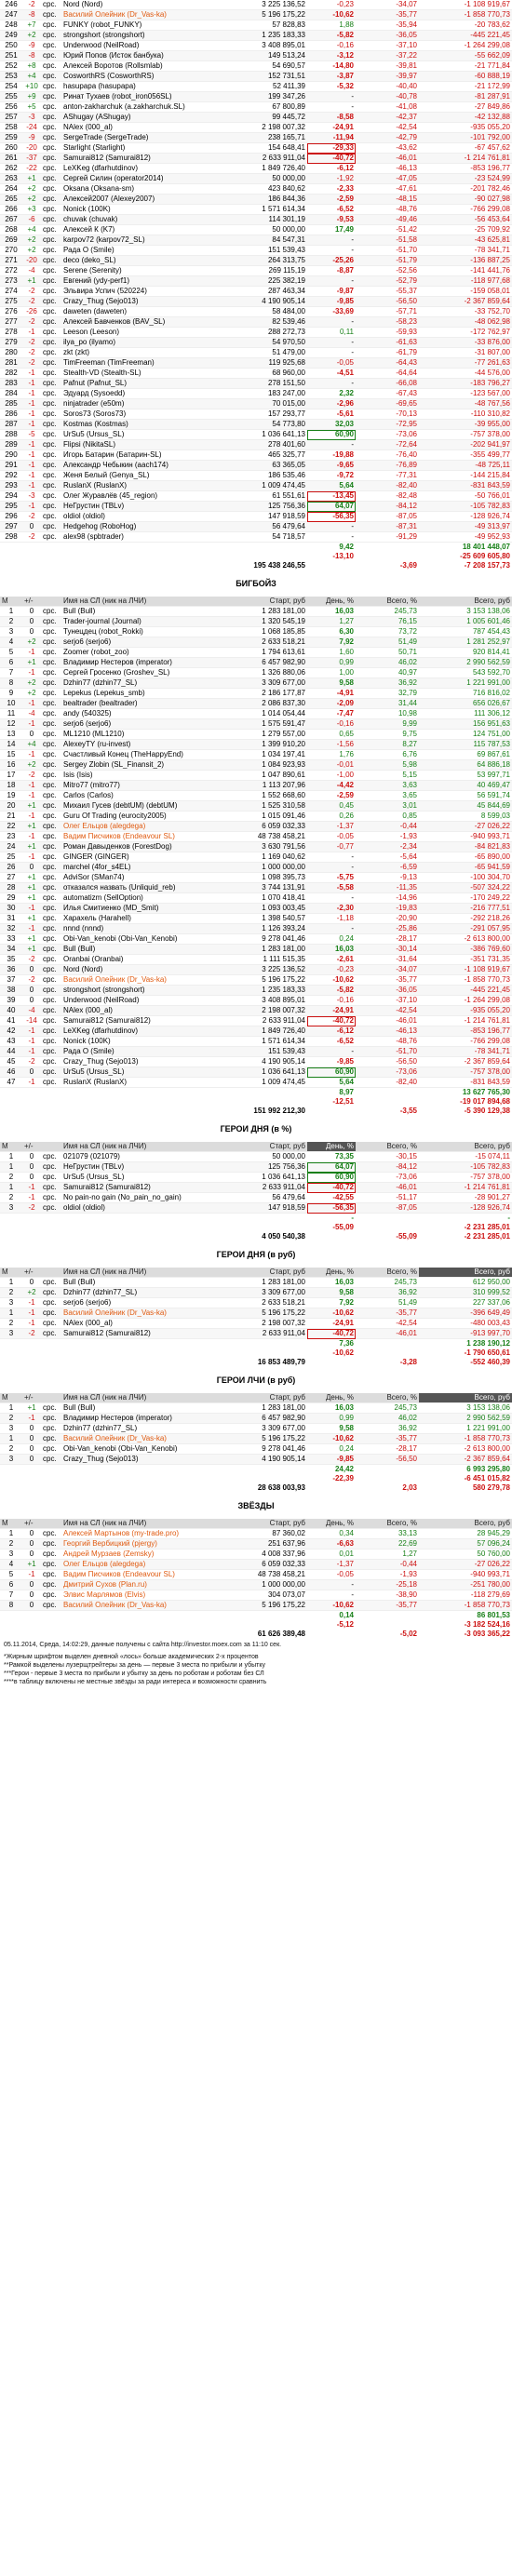 Image resolution: width=512 pixels, height=2576 pixels. What do you see at coordinates (31, 1061) in the screenshot?
I see `change-cell: -2` at bounding box center [31, 1061].